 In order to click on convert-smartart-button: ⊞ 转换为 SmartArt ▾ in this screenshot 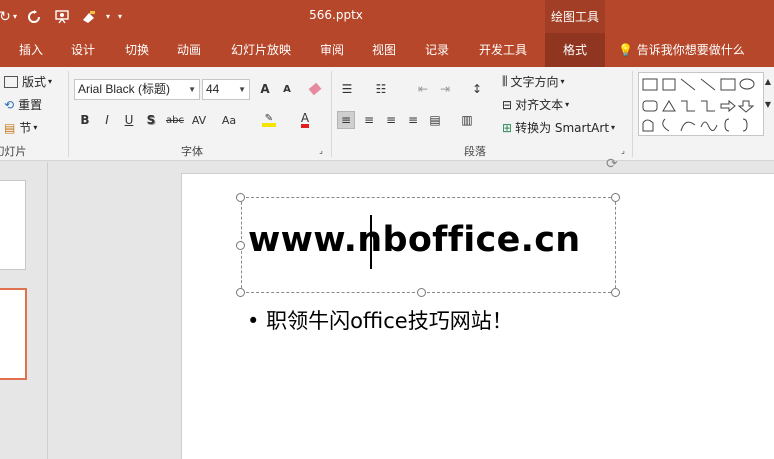, I will do `click(558, 127)`.